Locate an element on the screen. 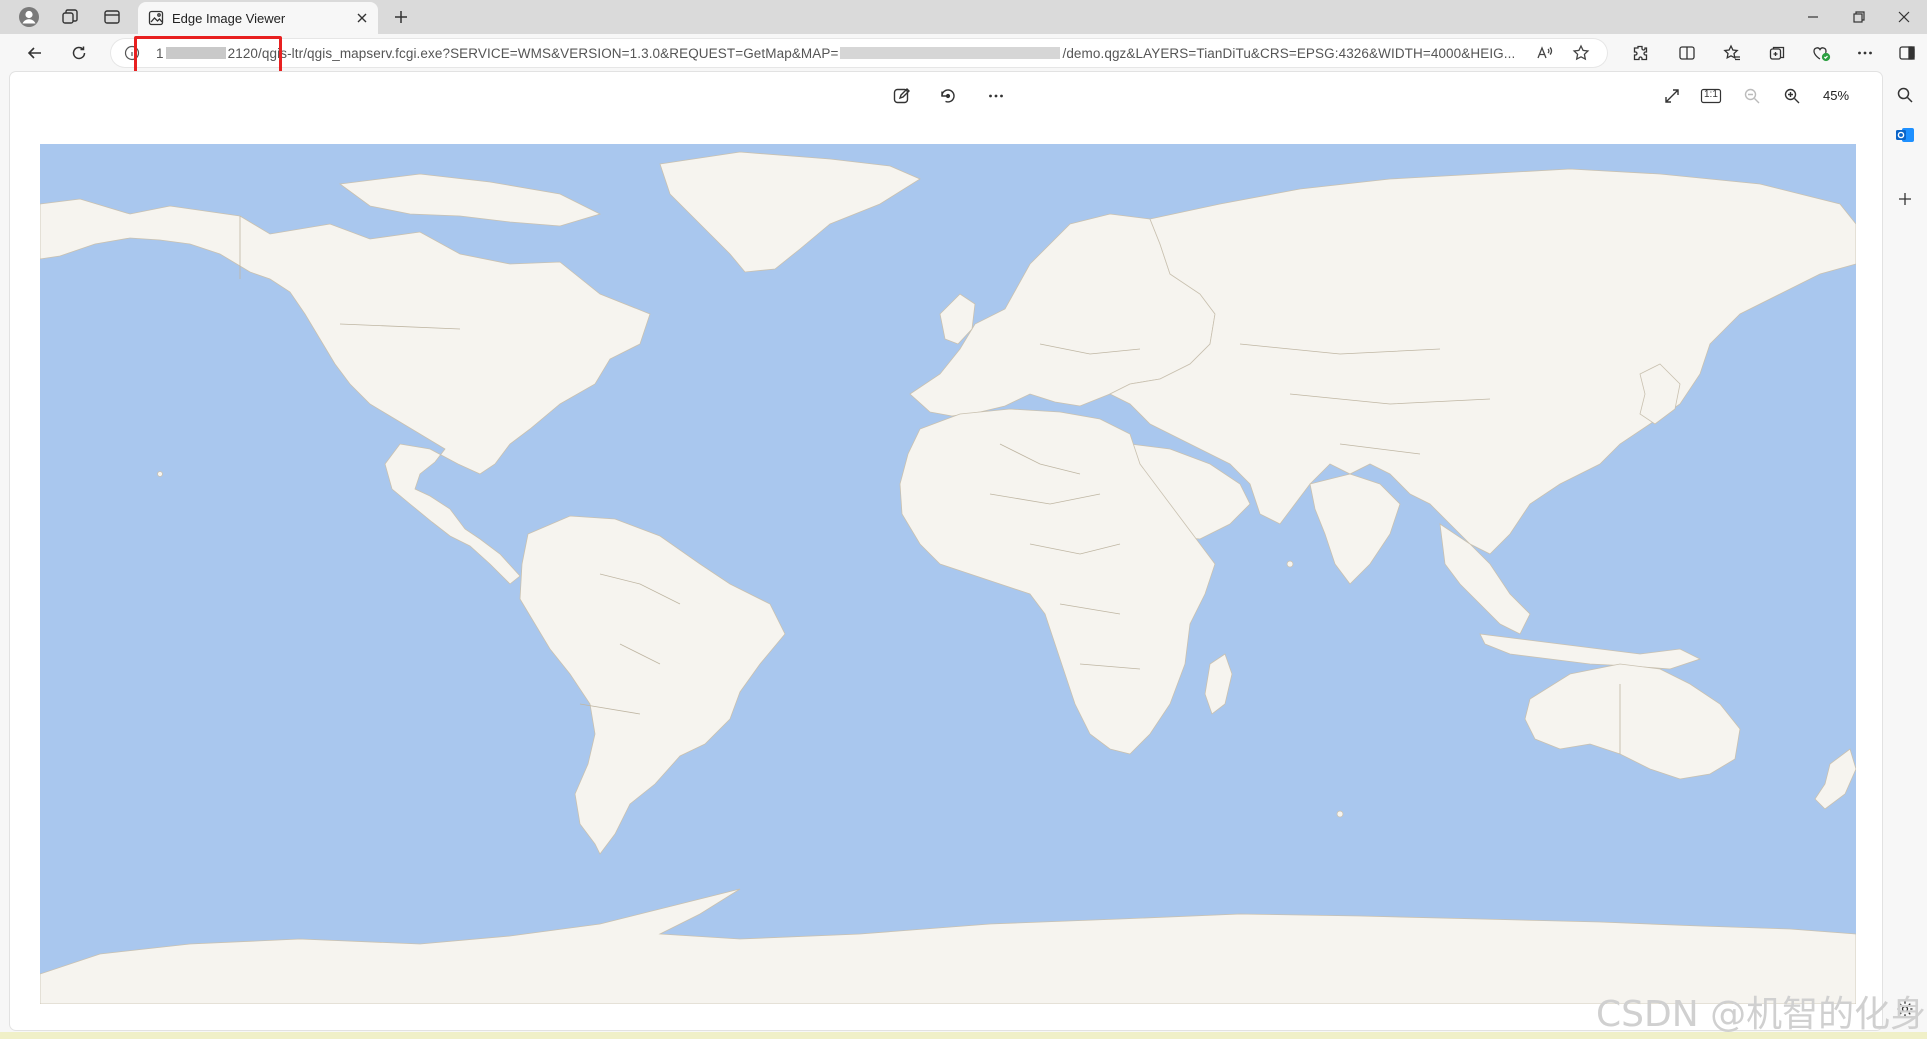 This screenshot has width=1927, height=1039. image-icon is located at coordinates (156, 18).